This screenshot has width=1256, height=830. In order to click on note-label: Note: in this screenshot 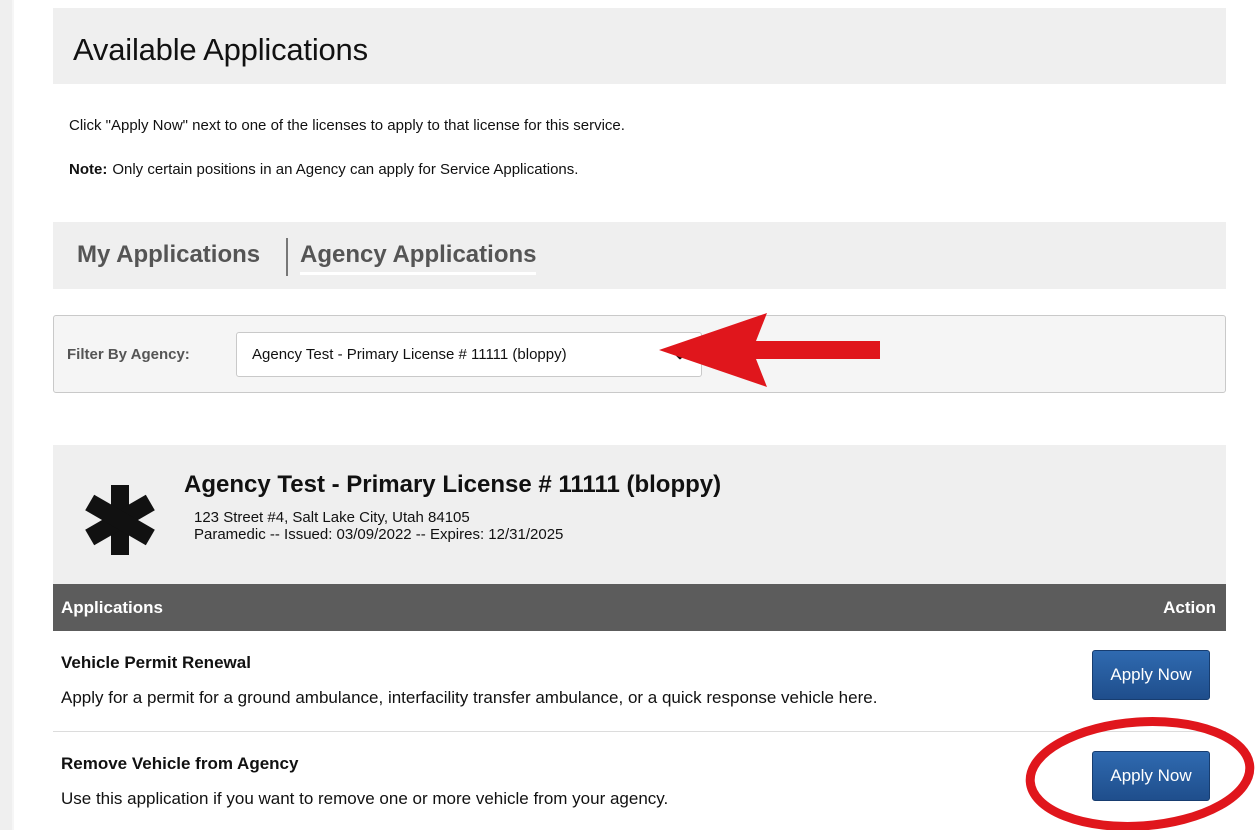, I will do `click(88, 169)`.